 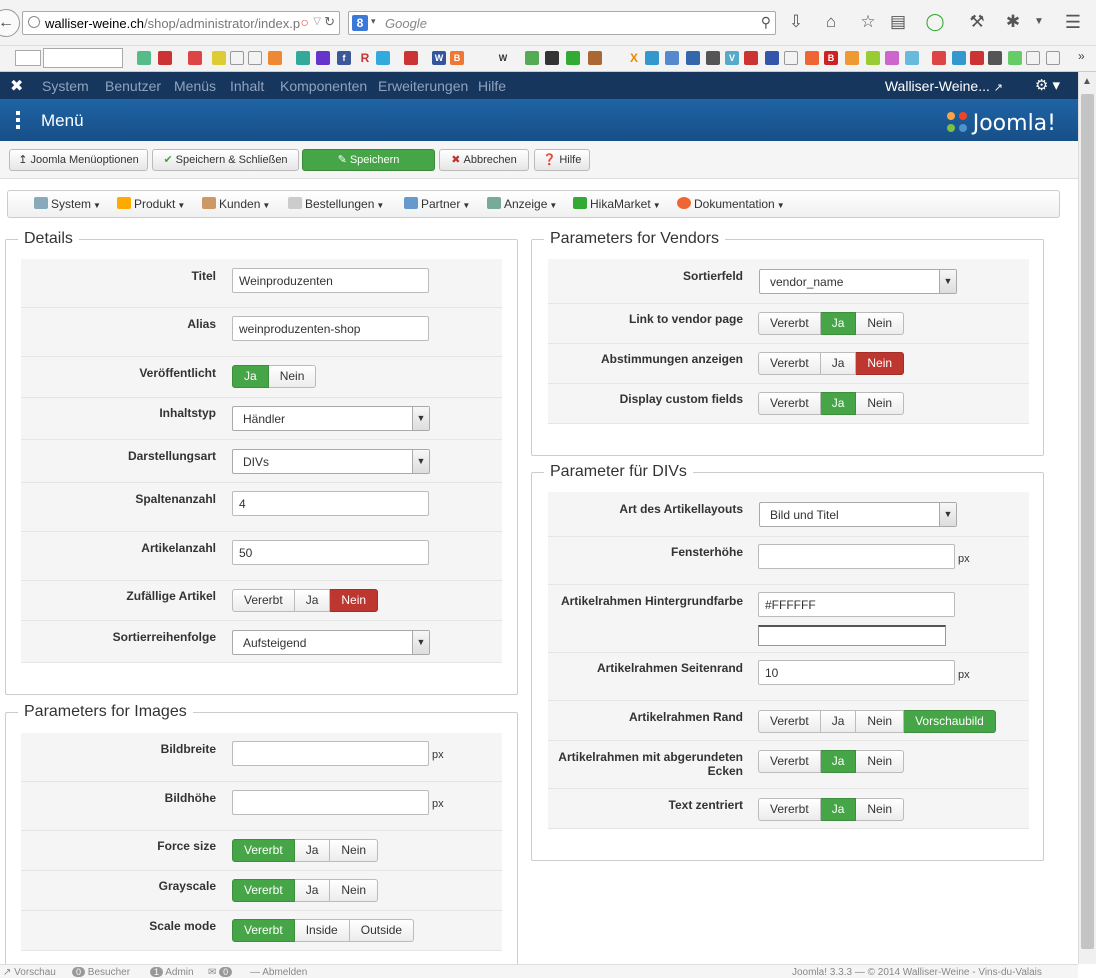 What do you see at coordinates (880, 809) in the screenshot?
I see `center-no-button: Nein` at bounding box center [880, 809].